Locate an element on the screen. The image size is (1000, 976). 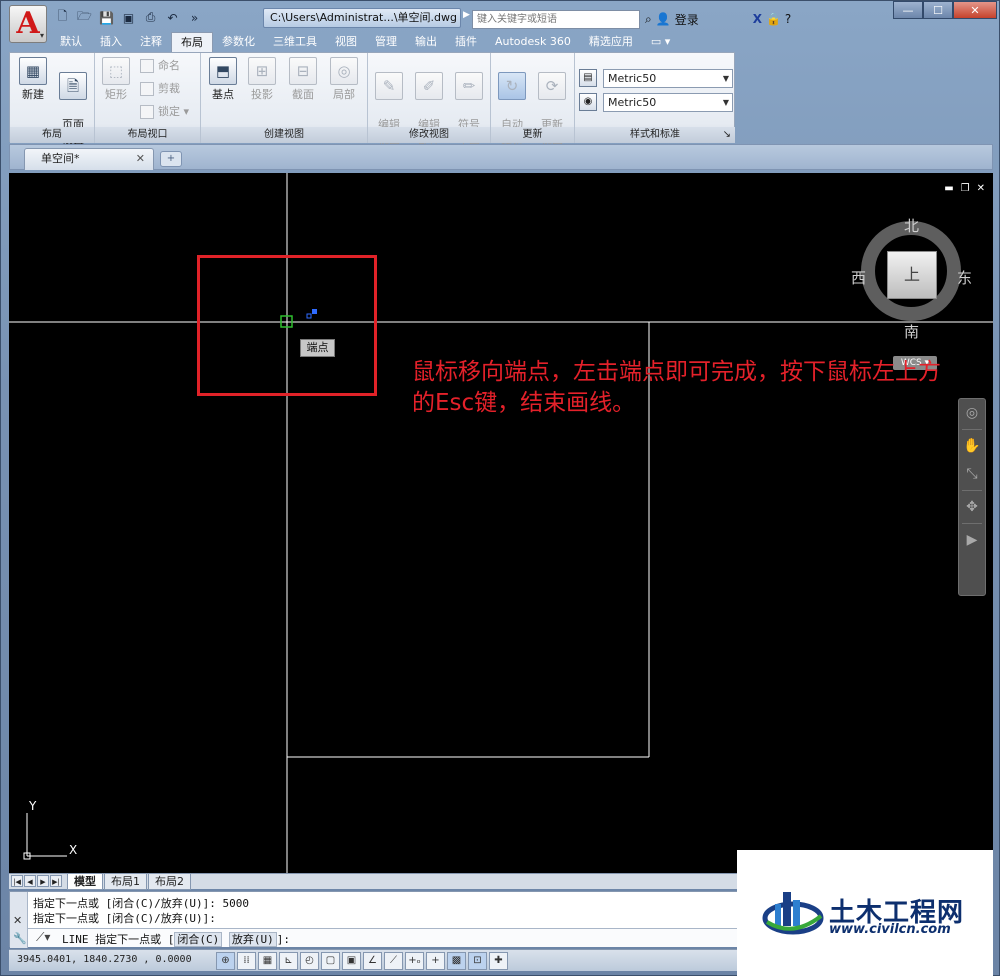
update-view-icon: ⟳ is located at coordinates (552, 86).